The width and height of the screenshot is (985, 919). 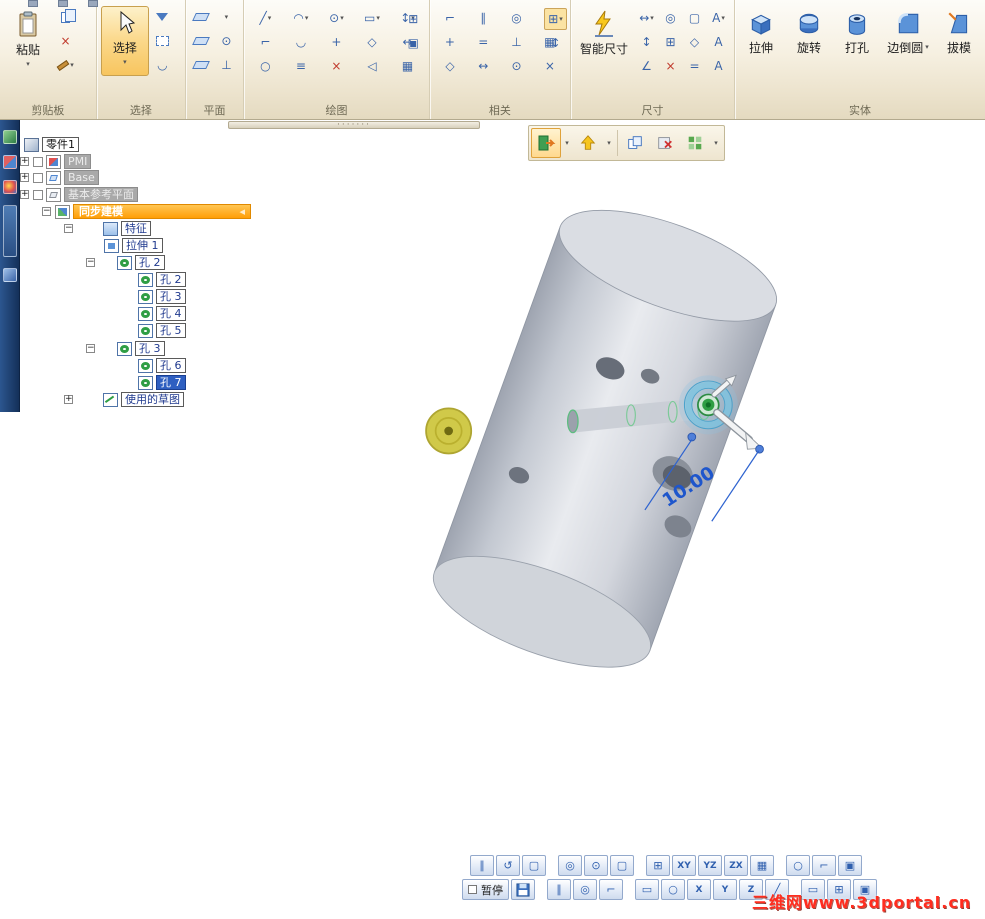 What do you see at coordinates (516, 42) in the screenshot?
I see `perpendicular-relation-button: ⊥` at bounding box center [516, 42].